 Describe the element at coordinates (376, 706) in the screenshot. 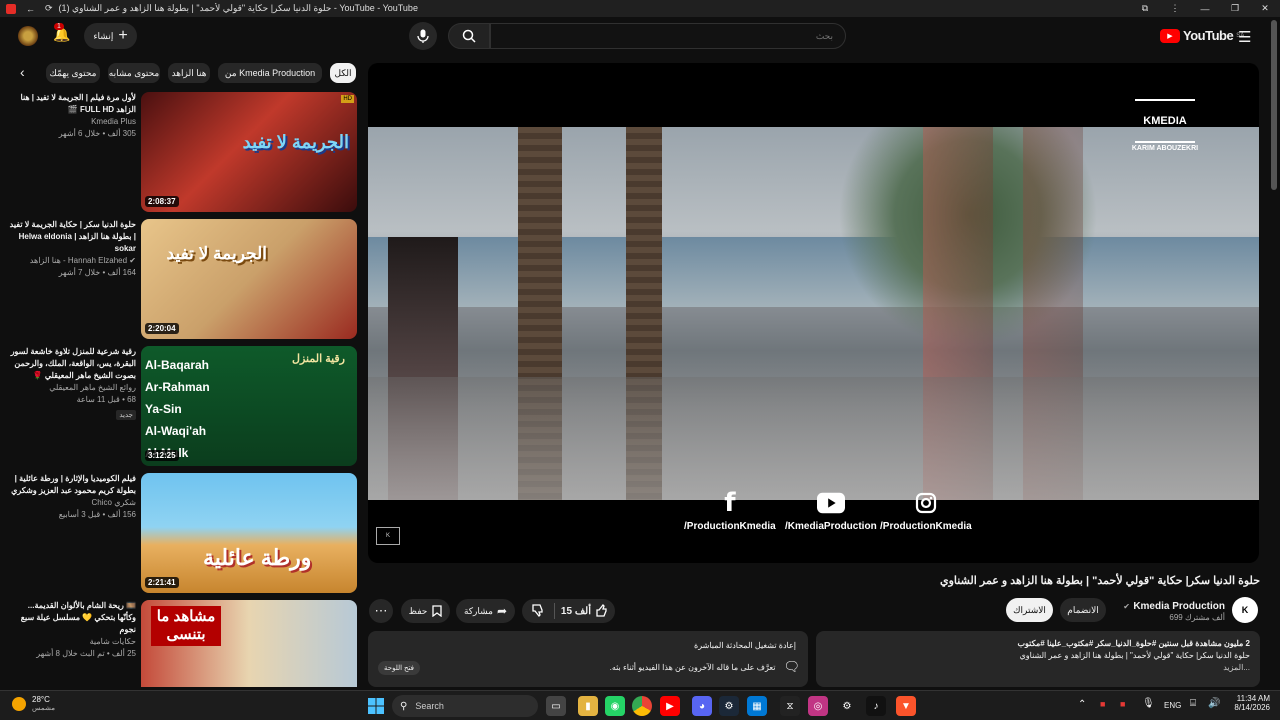

I see `start-menu-icon` at that location.